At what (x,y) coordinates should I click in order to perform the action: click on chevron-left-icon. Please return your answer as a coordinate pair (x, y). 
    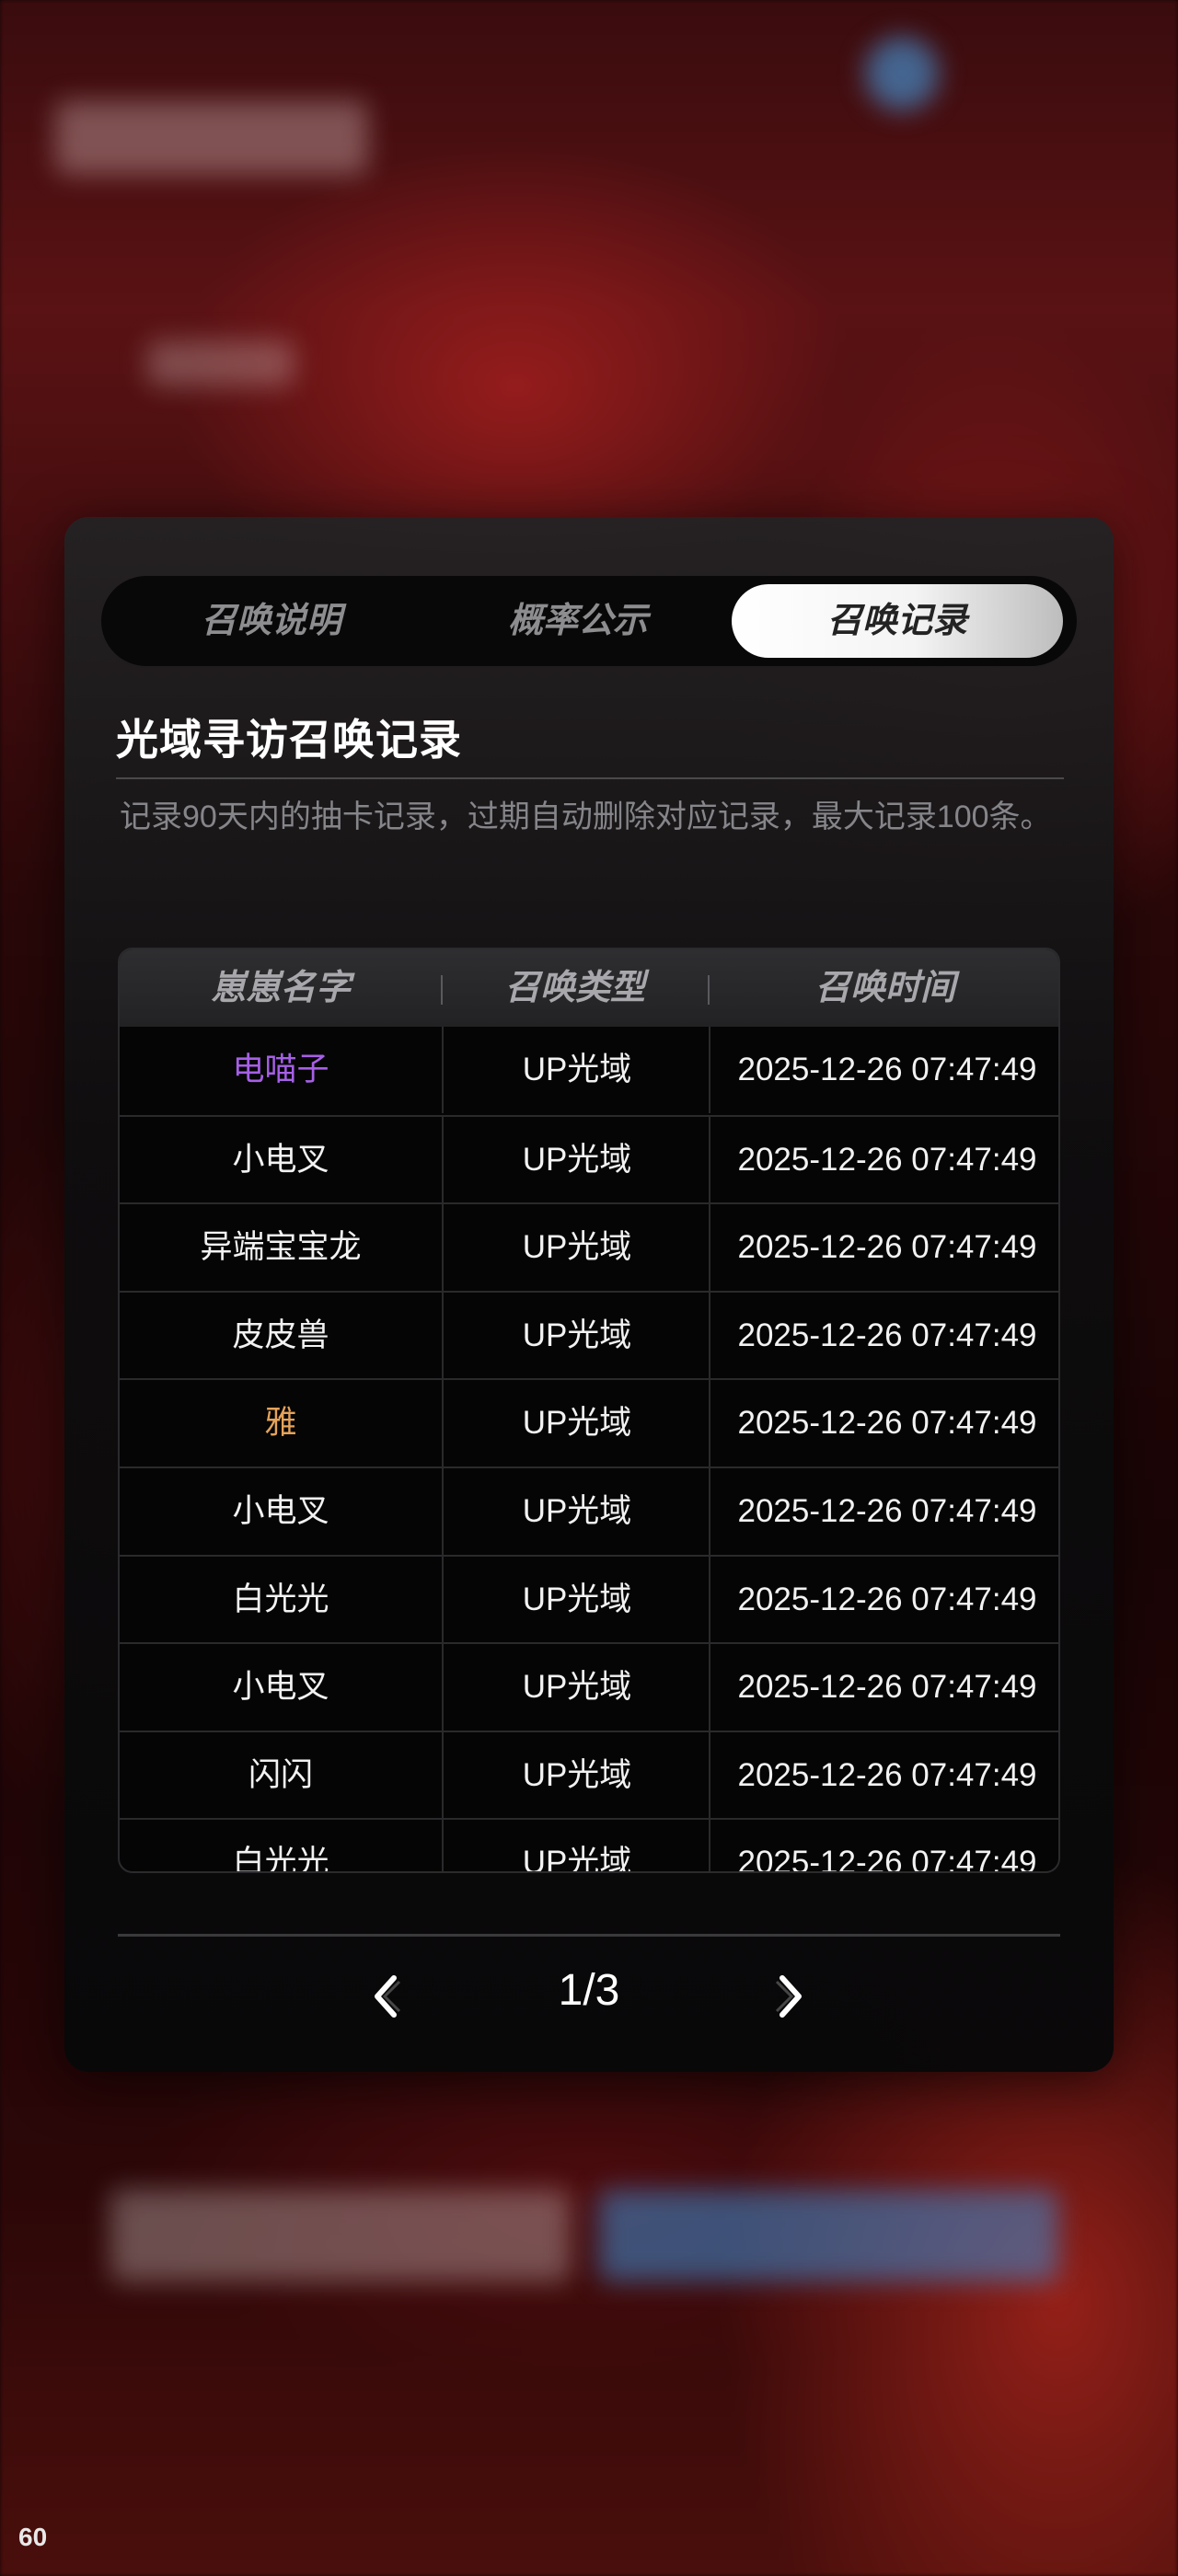
    Looking at the image, I should click on (388, 1997).